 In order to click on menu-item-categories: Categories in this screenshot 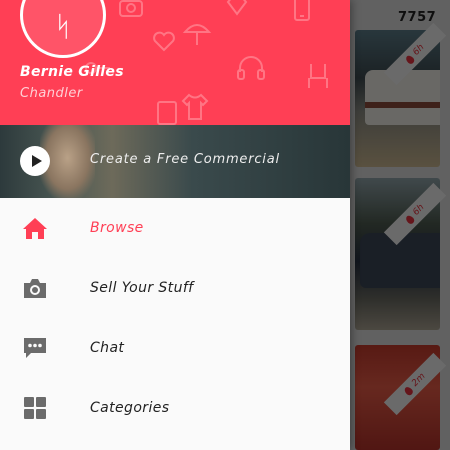, I will do `click(175, 408)`.